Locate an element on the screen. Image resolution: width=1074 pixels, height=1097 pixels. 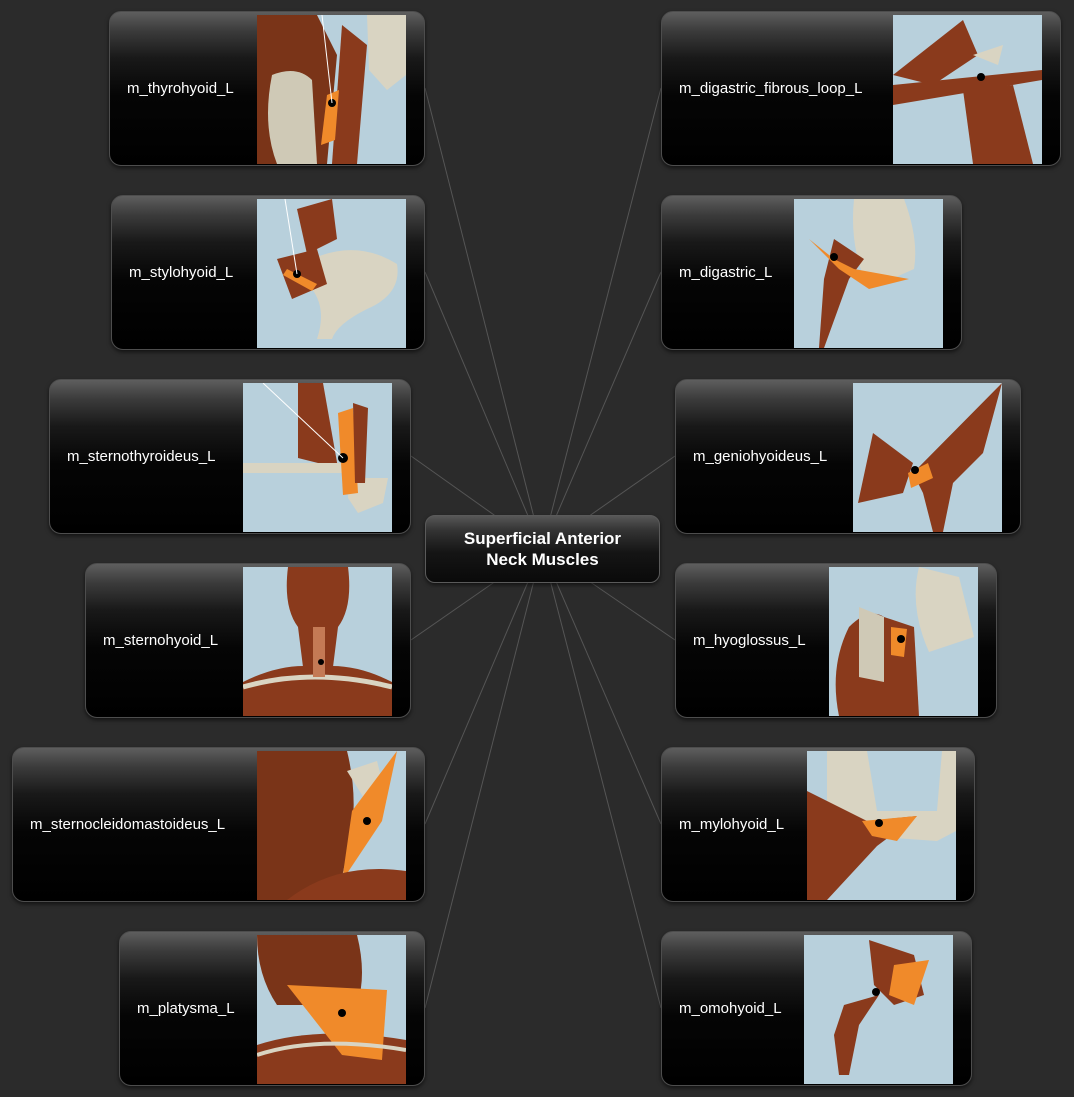
node-thyrohyoid: m_thyrohyoid_L is located at coordinates (267, 88).